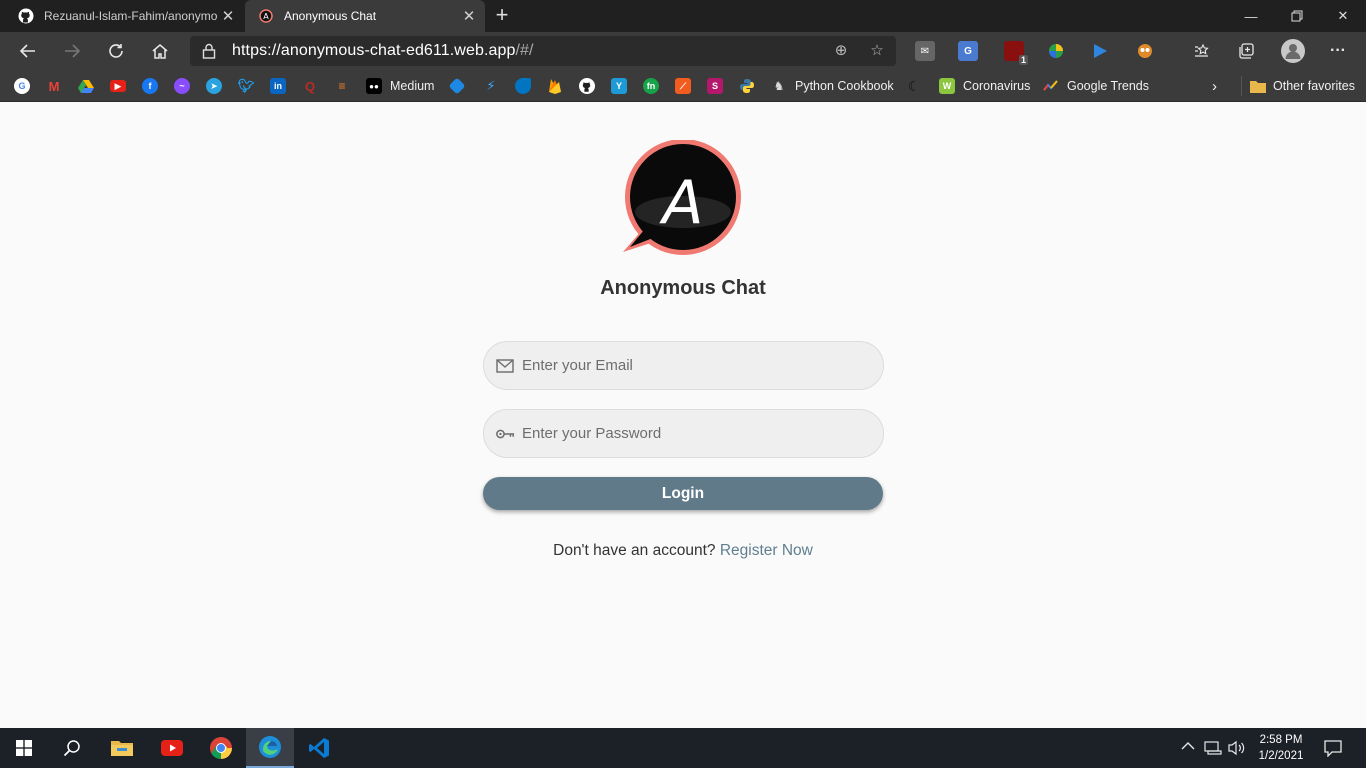  What do you see at coordinates (1100, 51) in the screenshot?
I see `play-extension-icon` at bounding box center [1100, 51].